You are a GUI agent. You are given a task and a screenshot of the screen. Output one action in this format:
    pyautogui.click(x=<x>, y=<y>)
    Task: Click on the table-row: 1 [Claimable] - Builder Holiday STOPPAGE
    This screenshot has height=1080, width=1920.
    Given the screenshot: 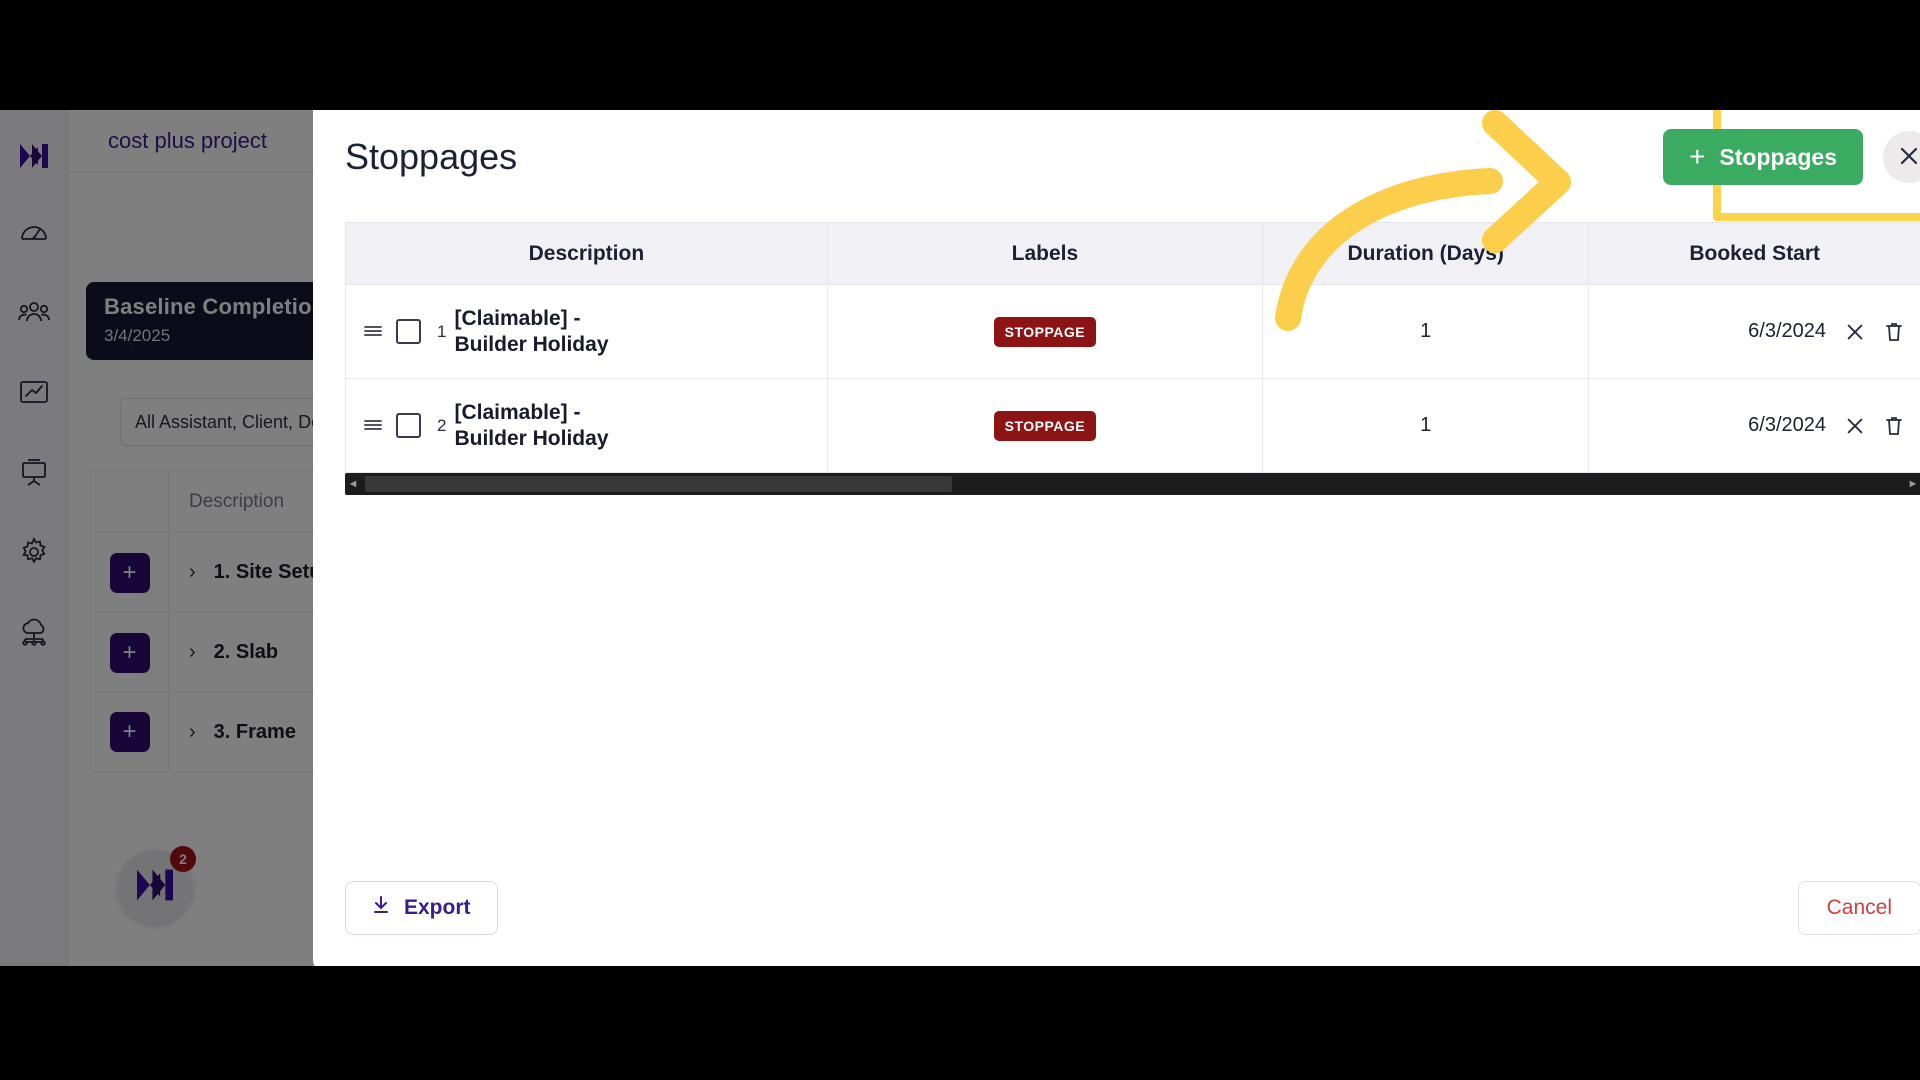 What is the action you would take?
    pyautogui.click(x=1132, y=331)
    